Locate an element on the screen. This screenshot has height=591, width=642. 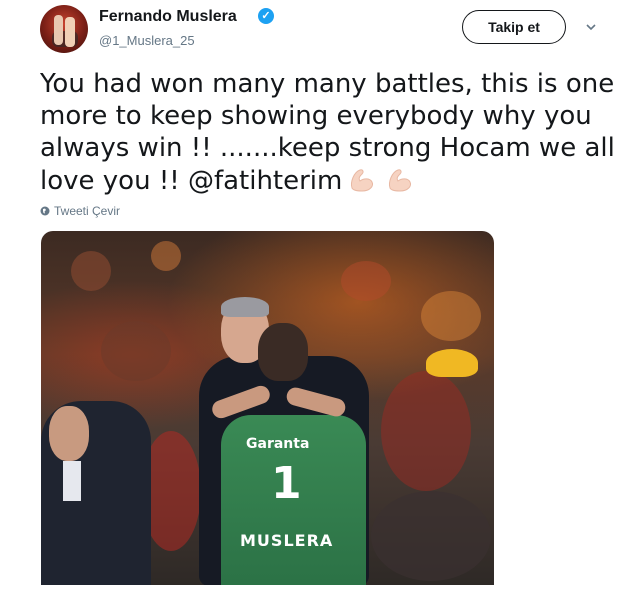
follow-button: Takip et is located at coordinates (514, 27).